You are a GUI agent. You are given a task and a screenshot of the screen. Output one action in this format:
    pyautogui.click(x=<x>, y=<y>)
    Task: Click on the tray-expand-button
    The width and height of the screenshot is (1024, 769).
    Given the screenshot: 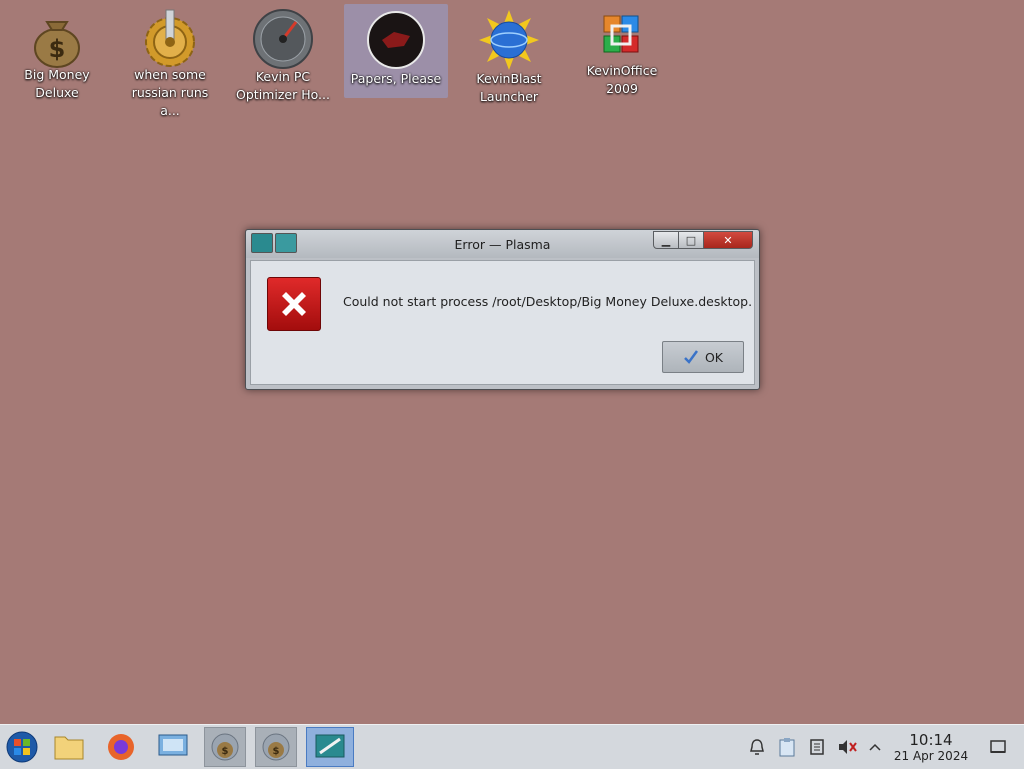 What is the action you would take?
    pyautogui.click(x=875, y=747)
    